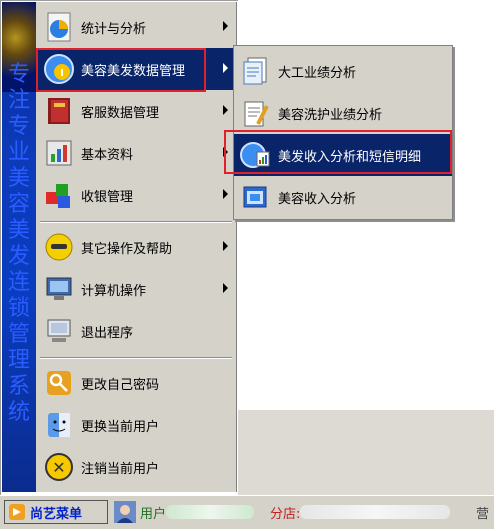 The height and width of the screenshot is (531, 496). What do you see at coordinates (125, 512) in the screenshot?
I see `user-avatar-icon` at bounding box center [125, 512].